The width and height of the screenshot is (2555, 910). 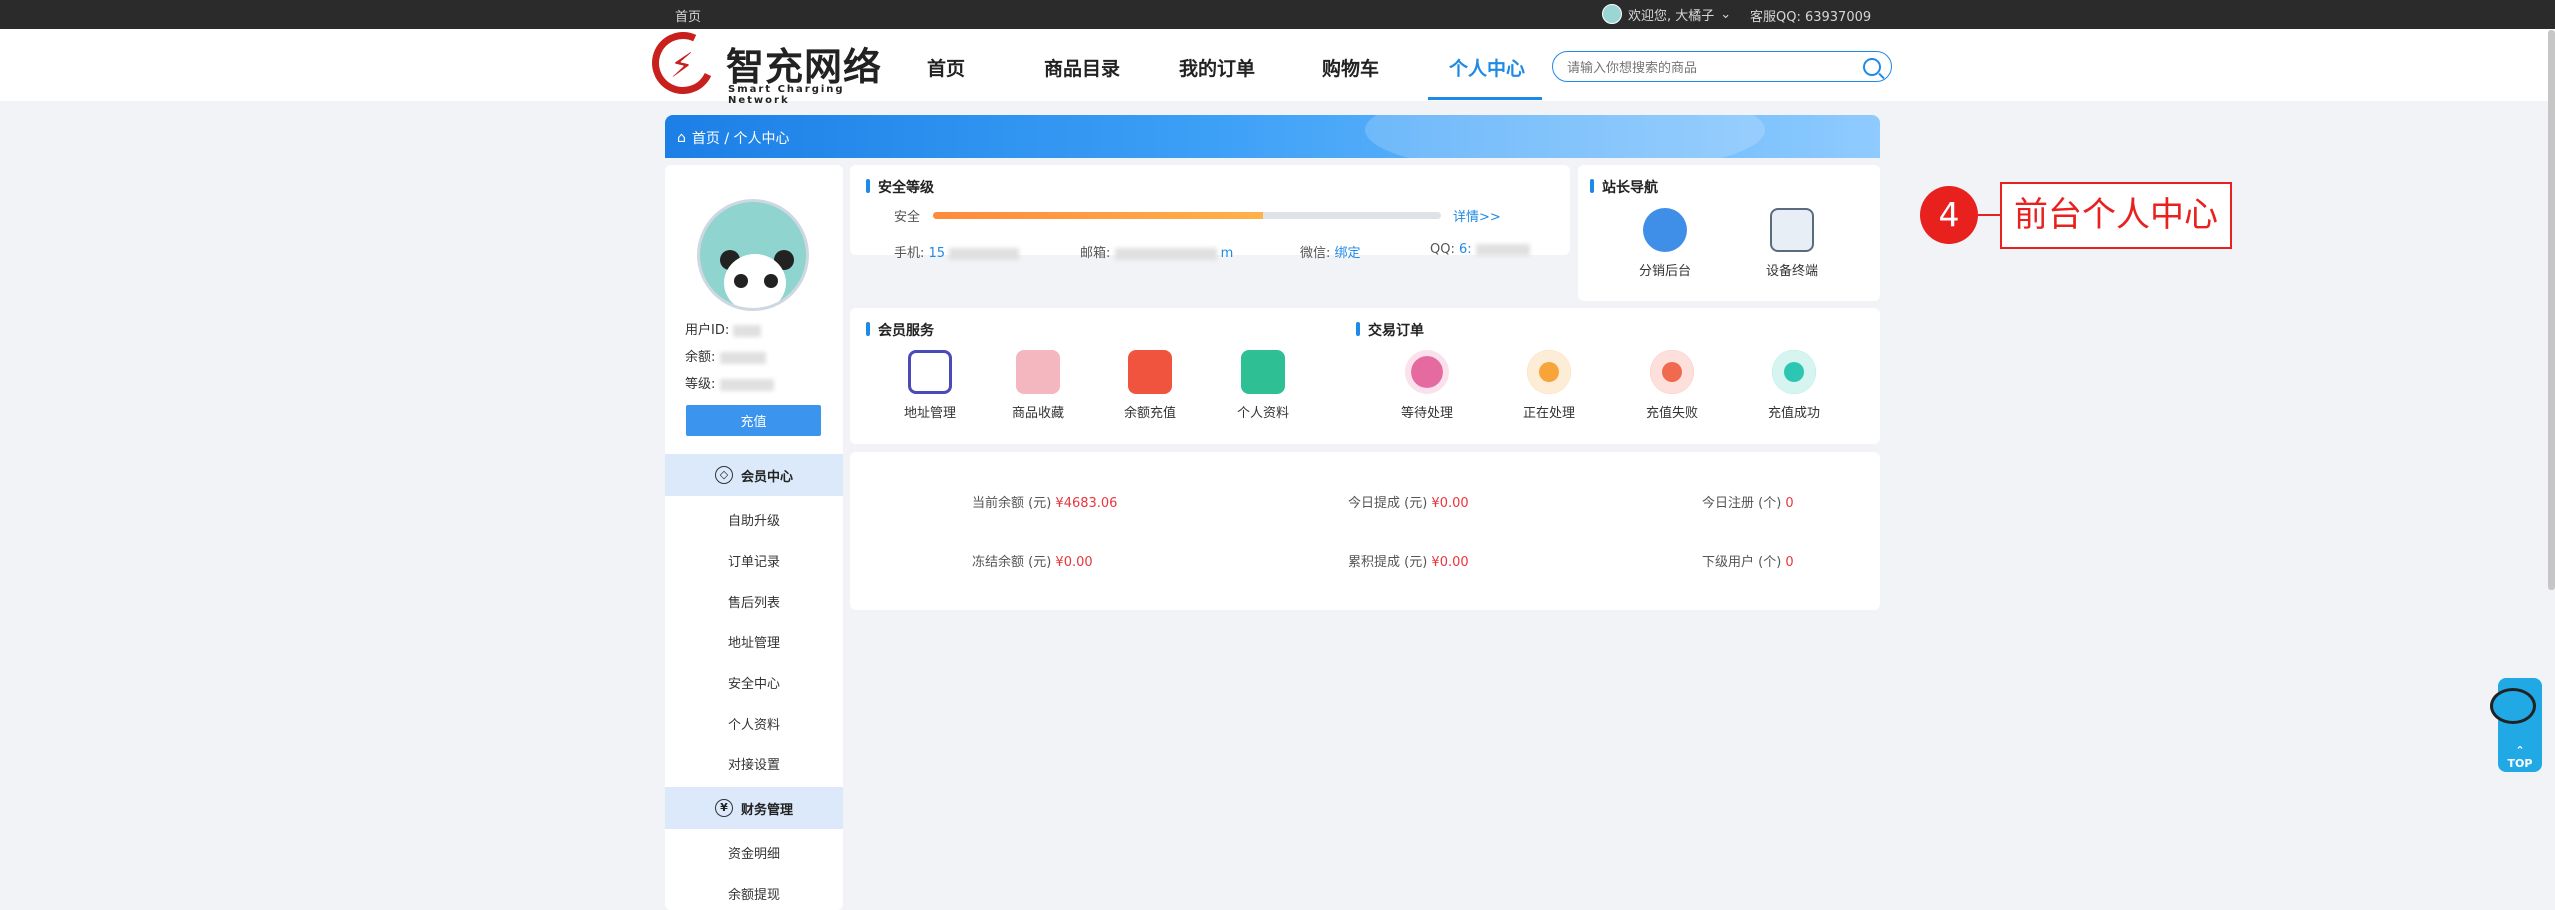 I want to click on order-waiting: 等待处理, so click(x=1427, y=385).